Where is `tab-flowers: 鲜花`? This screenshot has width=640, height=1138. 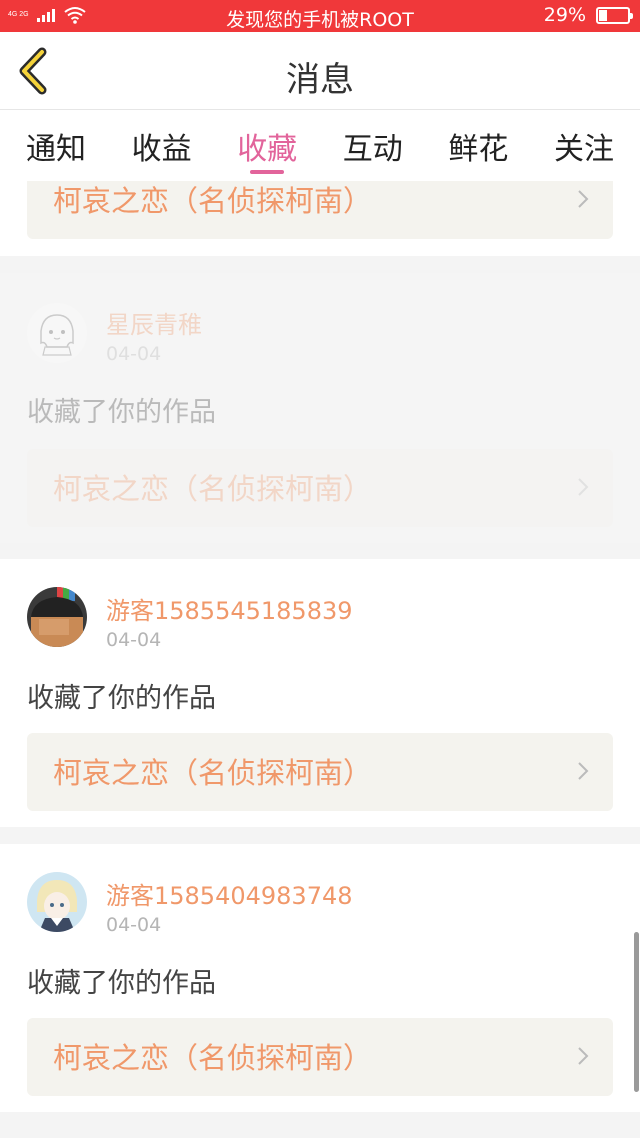
tab-flowers: 鲜花 is located at coordinates (478, 145).